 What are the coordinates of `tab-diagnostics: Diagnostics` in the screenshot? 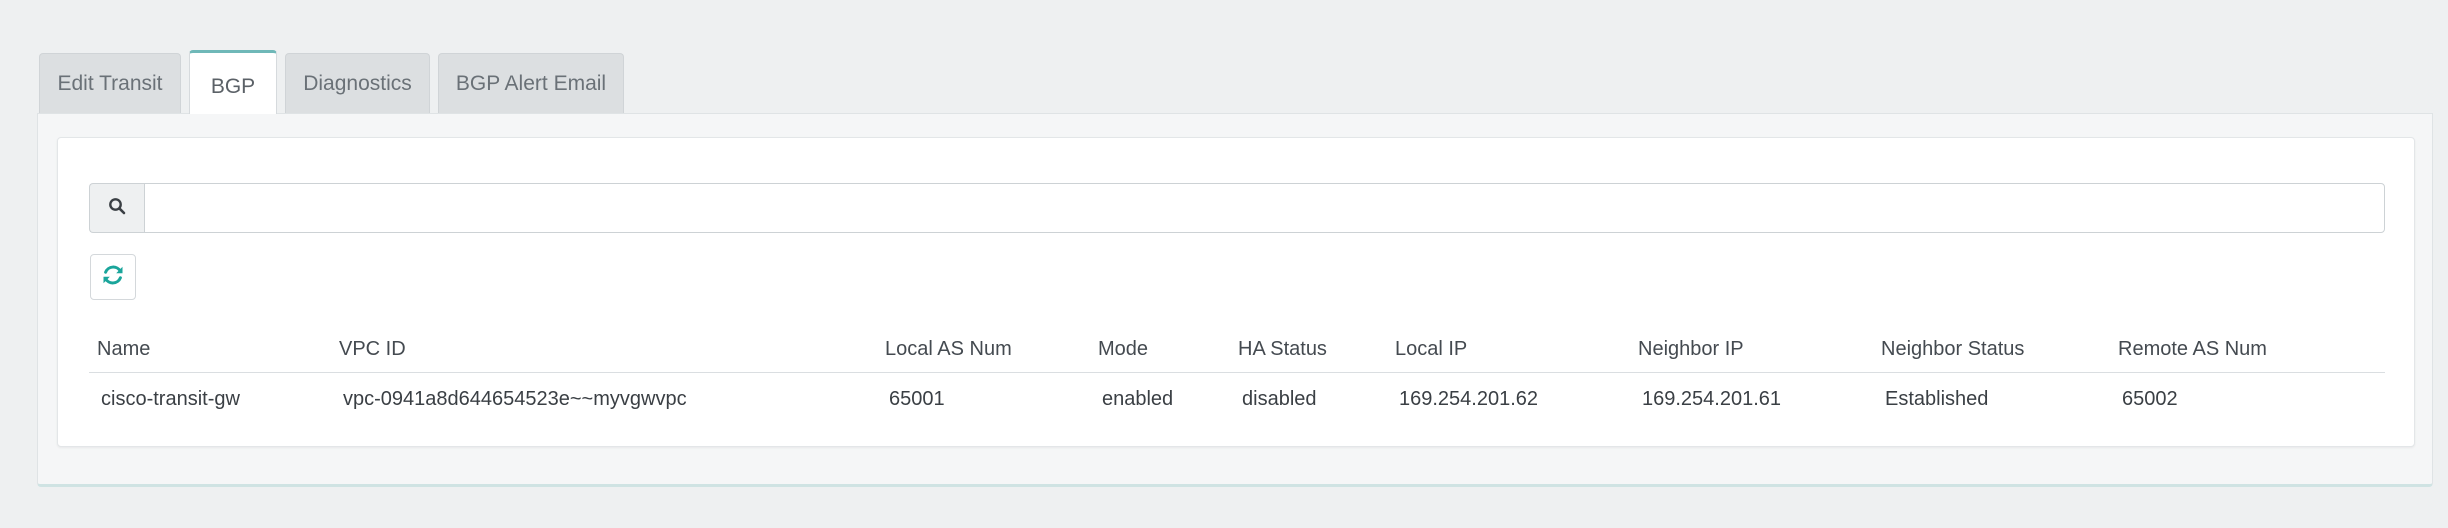 It's located at (357, 83).